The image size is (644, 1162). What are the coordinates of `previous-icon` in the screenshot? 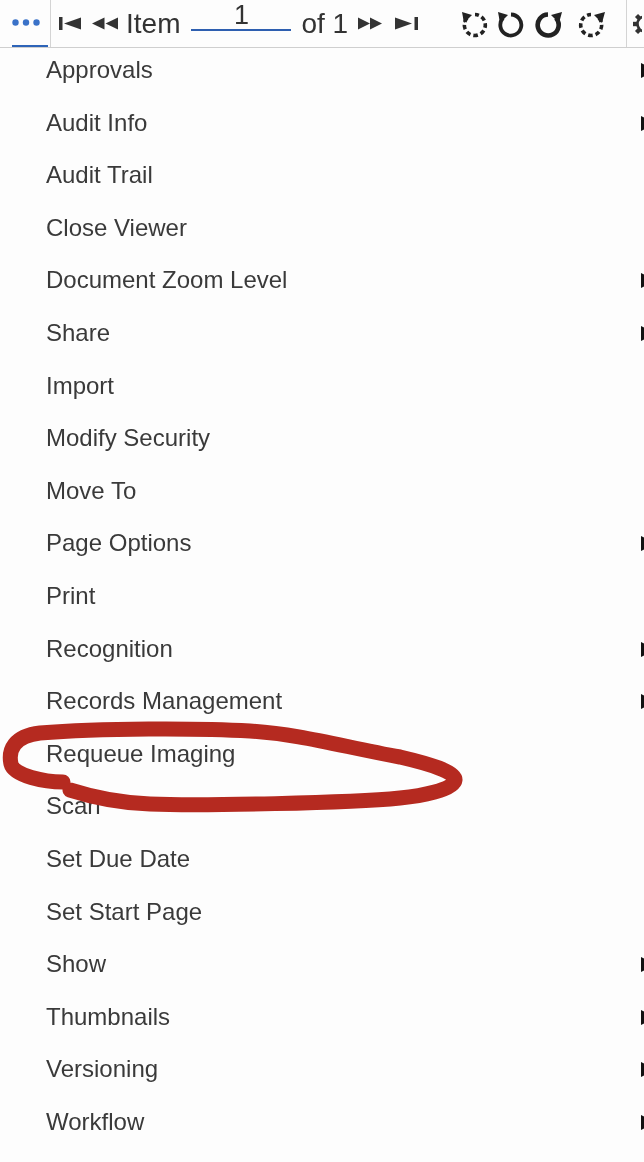 It's located at (105, 23).